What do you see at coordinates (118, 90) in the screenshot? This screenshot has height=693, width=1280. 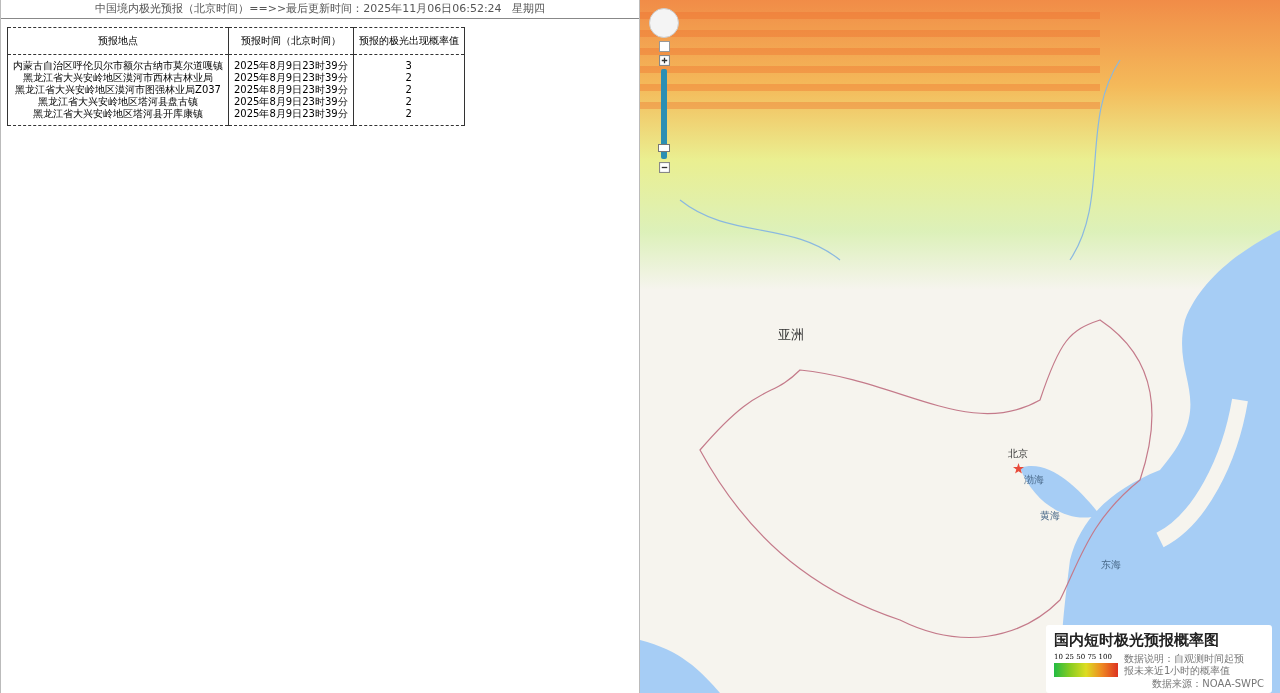 I see `table-cell: 黑龙江省大兴安岭地区漠河市图强林业局Z037` at bounding box center [118, 90].